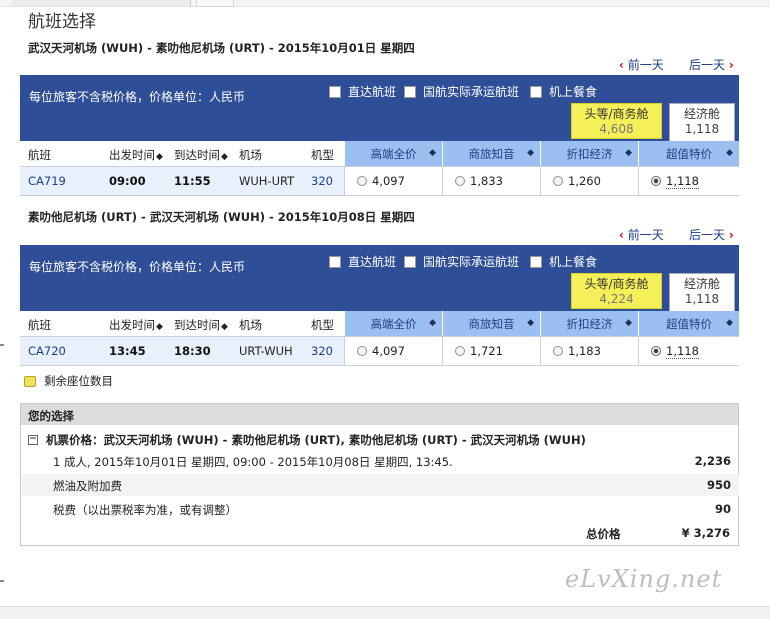 The image size is (770, 619). I want to click on cabin-label: 经济舱, so click(701, 114).